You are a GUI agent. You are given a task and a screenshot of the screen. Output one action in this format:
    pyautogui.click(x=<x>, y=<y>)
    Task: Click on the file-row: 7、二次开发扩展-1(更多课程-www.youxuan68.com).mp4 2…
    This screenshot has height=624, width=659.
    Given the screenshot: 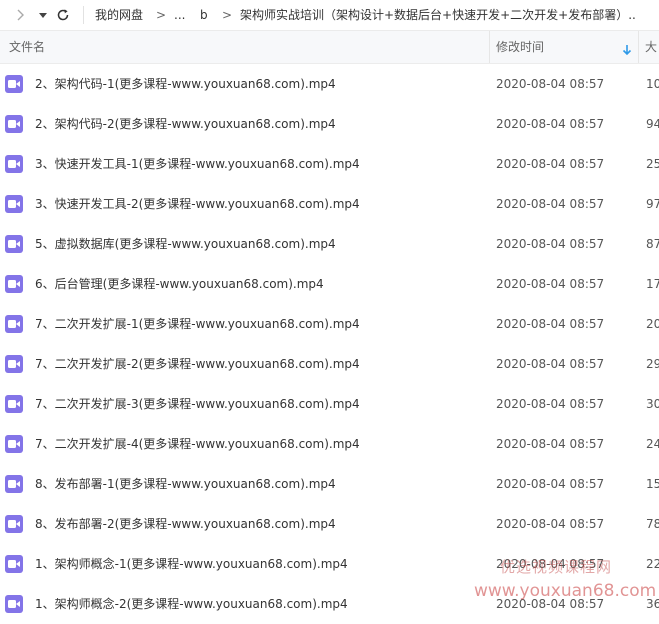 What is the action you would take?
    pyautogui.click(x=329, y=324)
    